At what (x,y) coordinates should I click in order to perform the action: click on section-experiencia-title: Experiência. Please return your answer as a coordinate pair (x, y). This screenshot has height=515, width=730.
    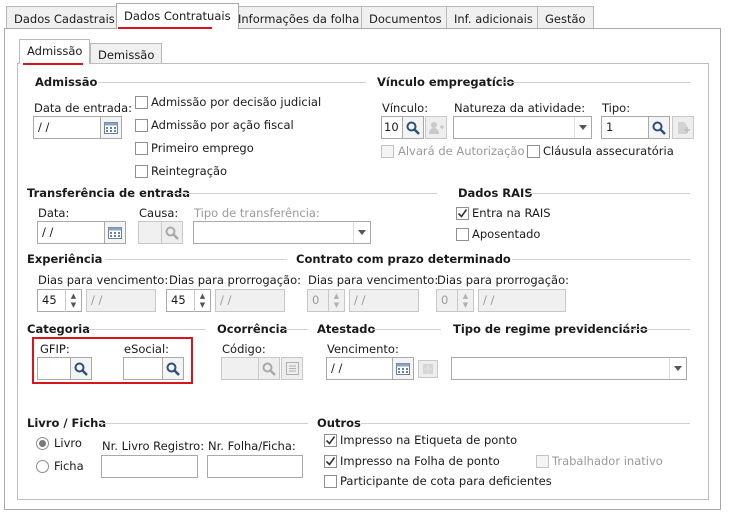
    Looking at the image, I should click on (65, 259).